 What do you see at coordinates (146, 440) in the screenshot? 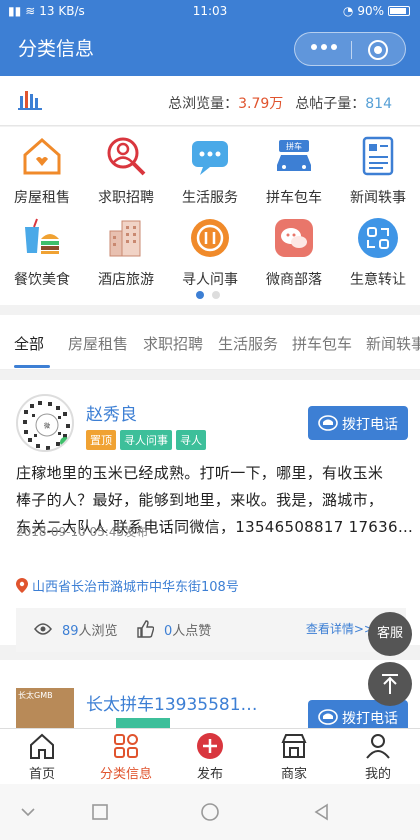
I see `category-badge: 寻人问事` at bounding box center [146, 440].